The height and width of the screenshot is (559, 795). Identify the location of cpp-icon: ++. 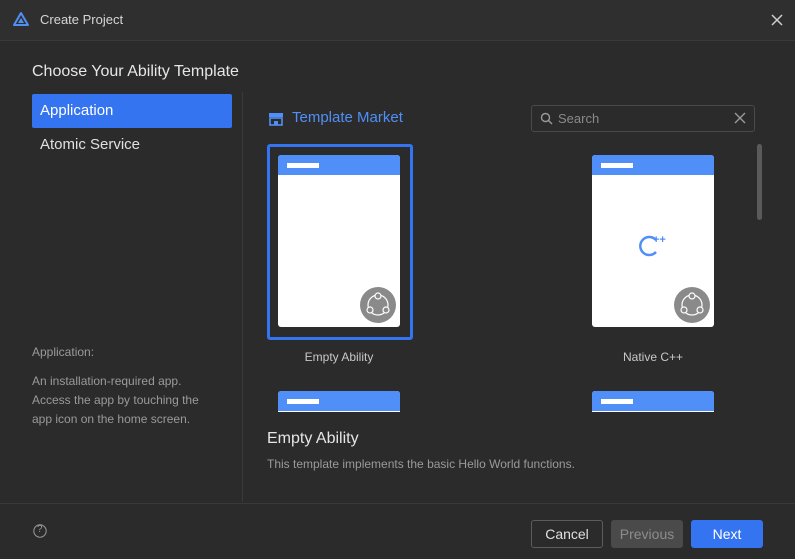
(654, 246).